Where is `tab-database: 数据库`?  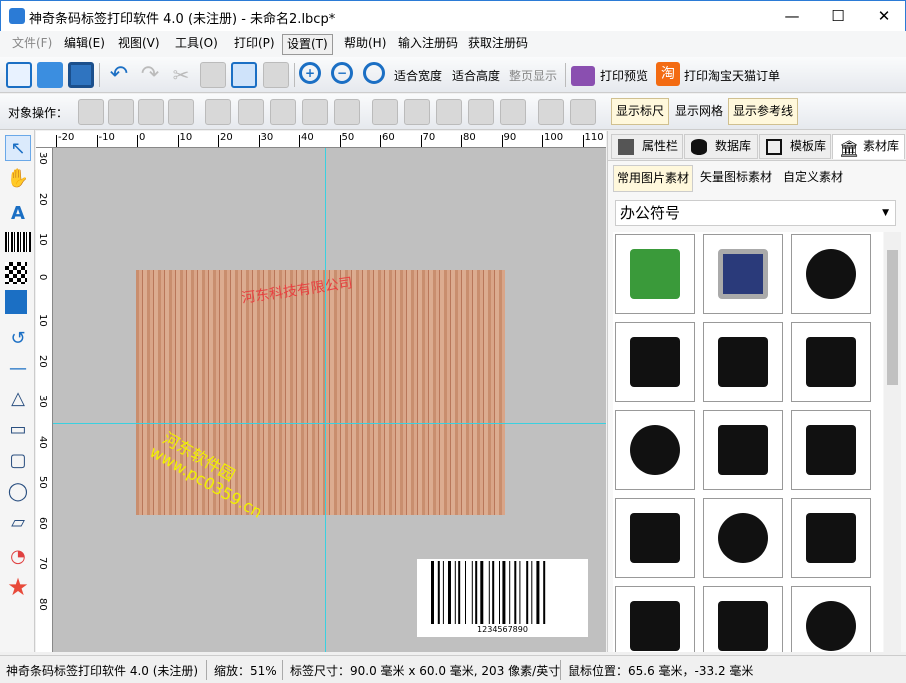
tab-database: 数据库 is located at coordinates (721, 146).